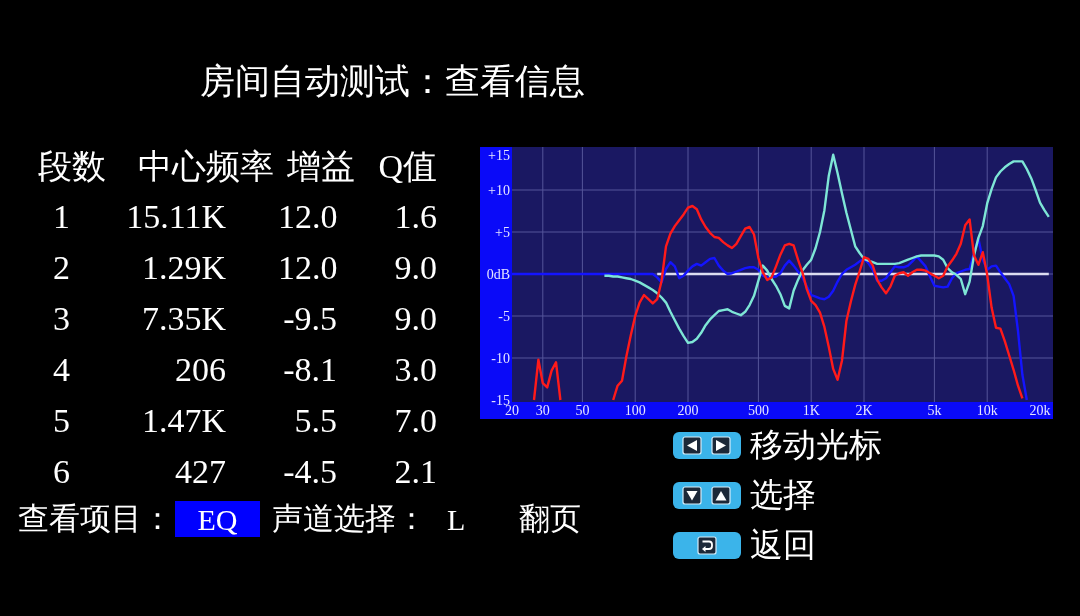 Image resolution: width=1080 pixels, height=616 pixels. What do you see at coordinates (72, 167) in the screenshot?
I see `column-header: 段数` at bounding box center [72, 167].